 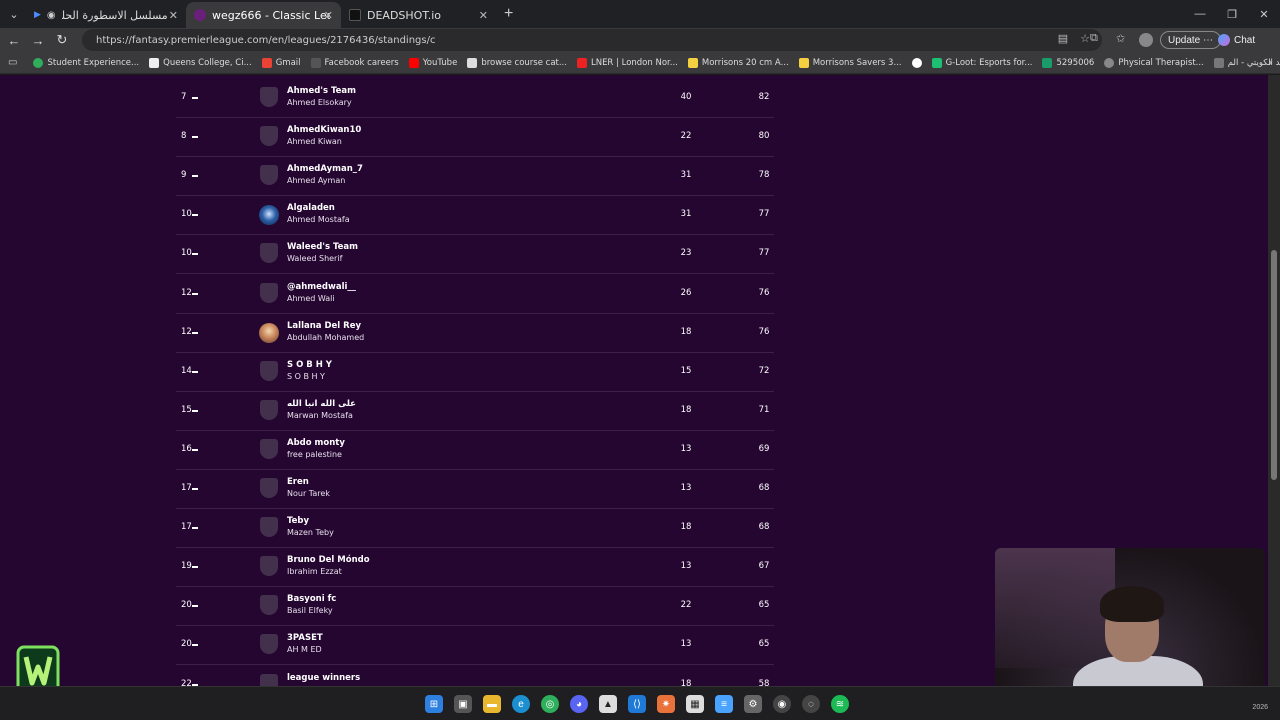 What do you see at coordinates (475, 450) in the screenshot?
I see `table-row: 16 Abdo monty free palestine 13 69` at bounding box center [475, 450].